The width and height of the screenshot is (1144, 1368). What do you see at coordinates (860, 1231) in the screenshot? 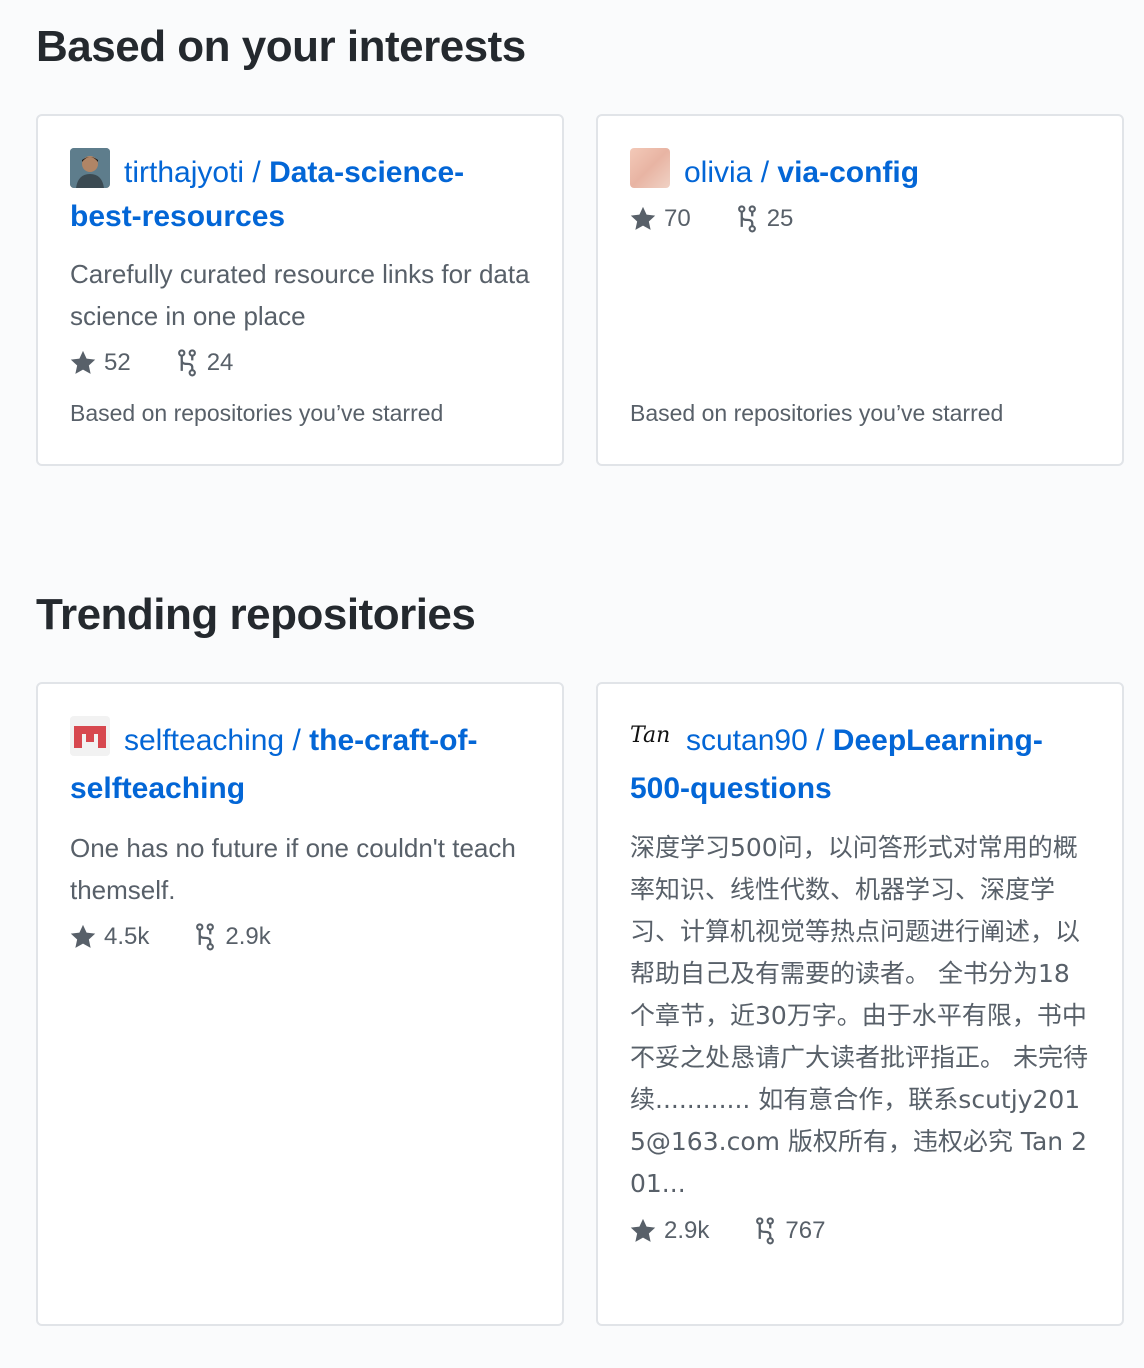
I see `repo-stats: 2.9k 767` at bounding box center [860, 1231].